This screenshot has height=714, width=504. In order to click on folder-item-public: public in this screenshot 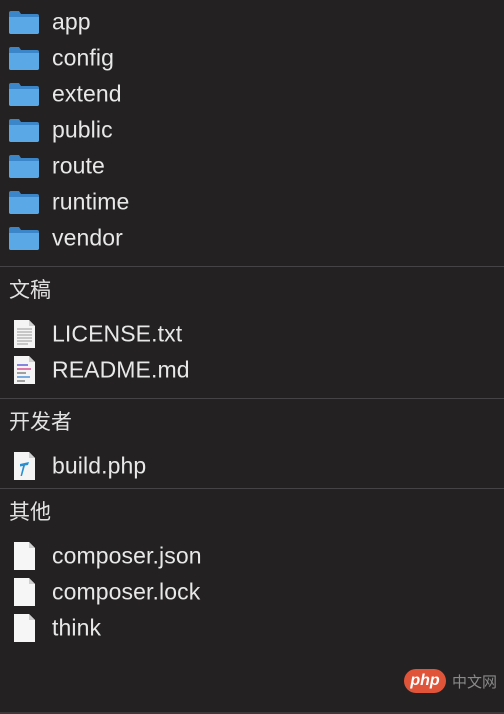, I will do `click(252, 130)`.